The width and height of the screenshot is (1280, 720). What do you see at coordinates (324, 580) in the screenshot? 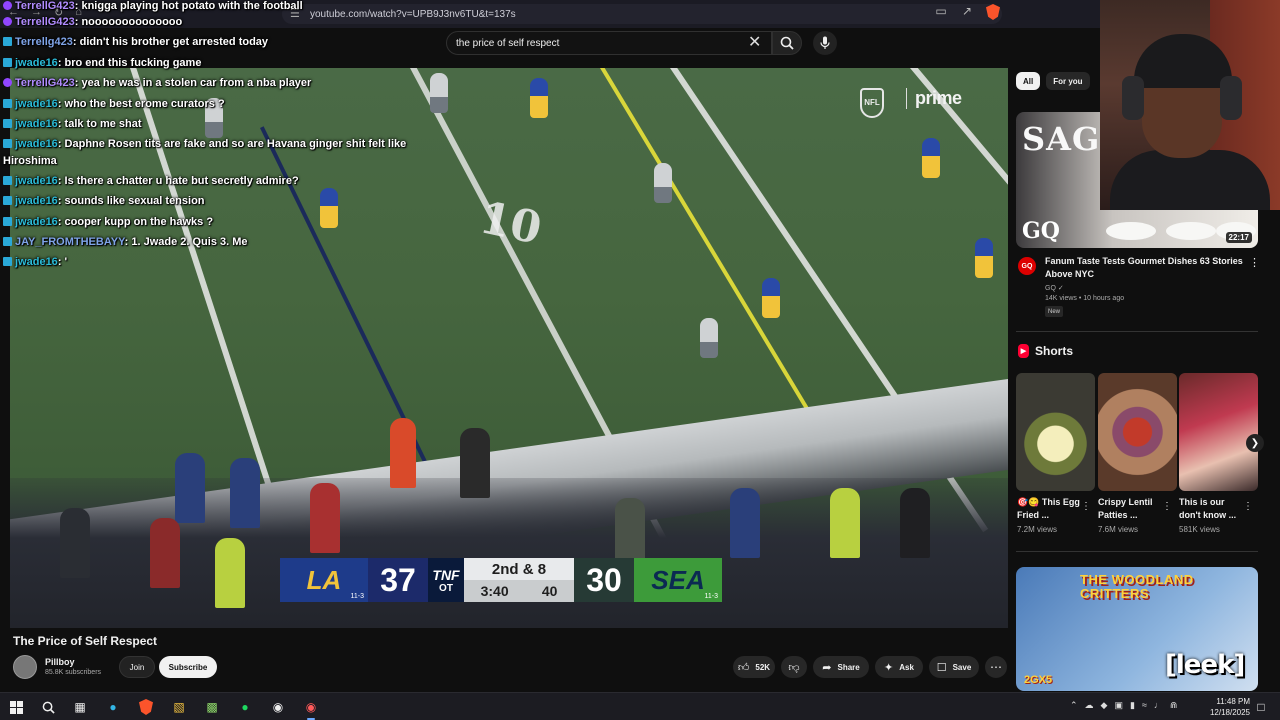
I see `home-team-logo: LA 11-3` at bounding box center [324, 580].